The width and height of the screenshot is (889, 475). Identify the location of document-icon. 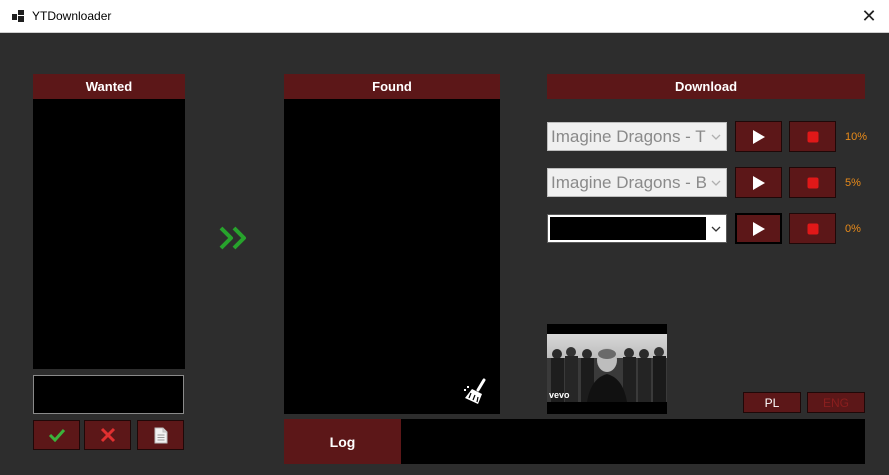
(160, 435).